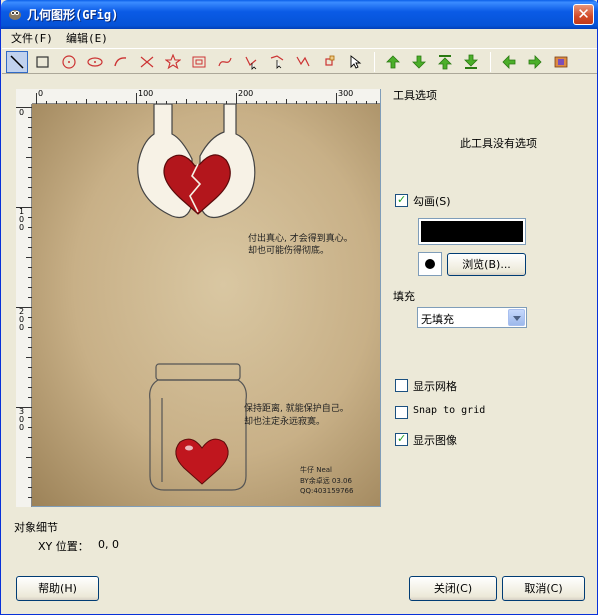 Image resolution: width=598 pixels, height=615 pixels. What do you see at coordinates (87, 38) in the screenshot?
I see `menu-edit: 编辑(E)` at bounding box center [87, 38].